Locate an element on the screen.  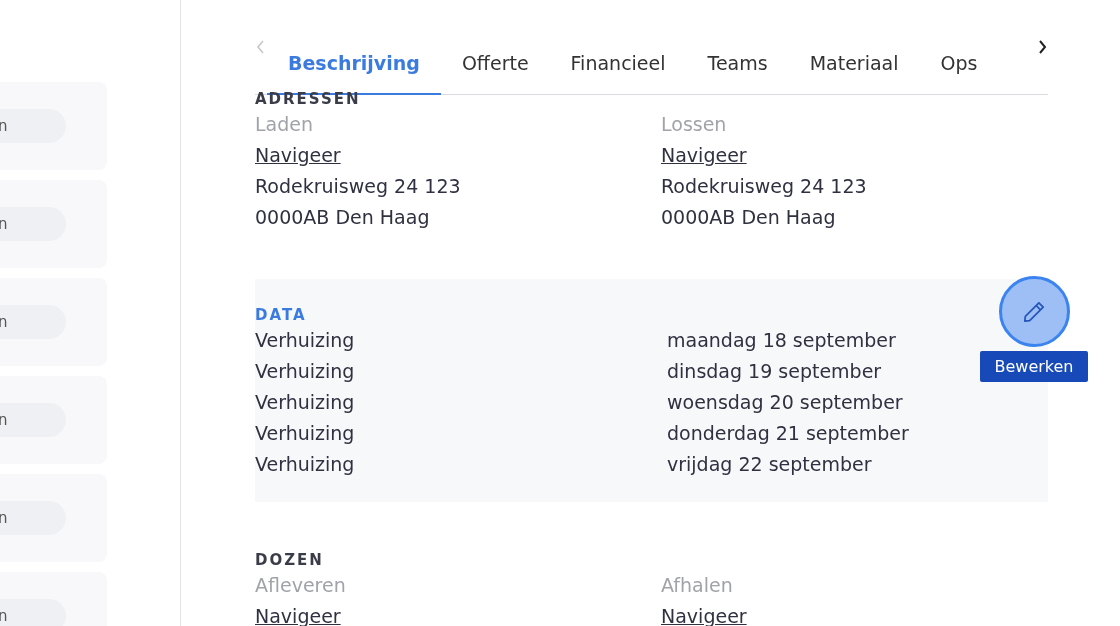
section-heading: DATA is located at coordinates (281, 315).